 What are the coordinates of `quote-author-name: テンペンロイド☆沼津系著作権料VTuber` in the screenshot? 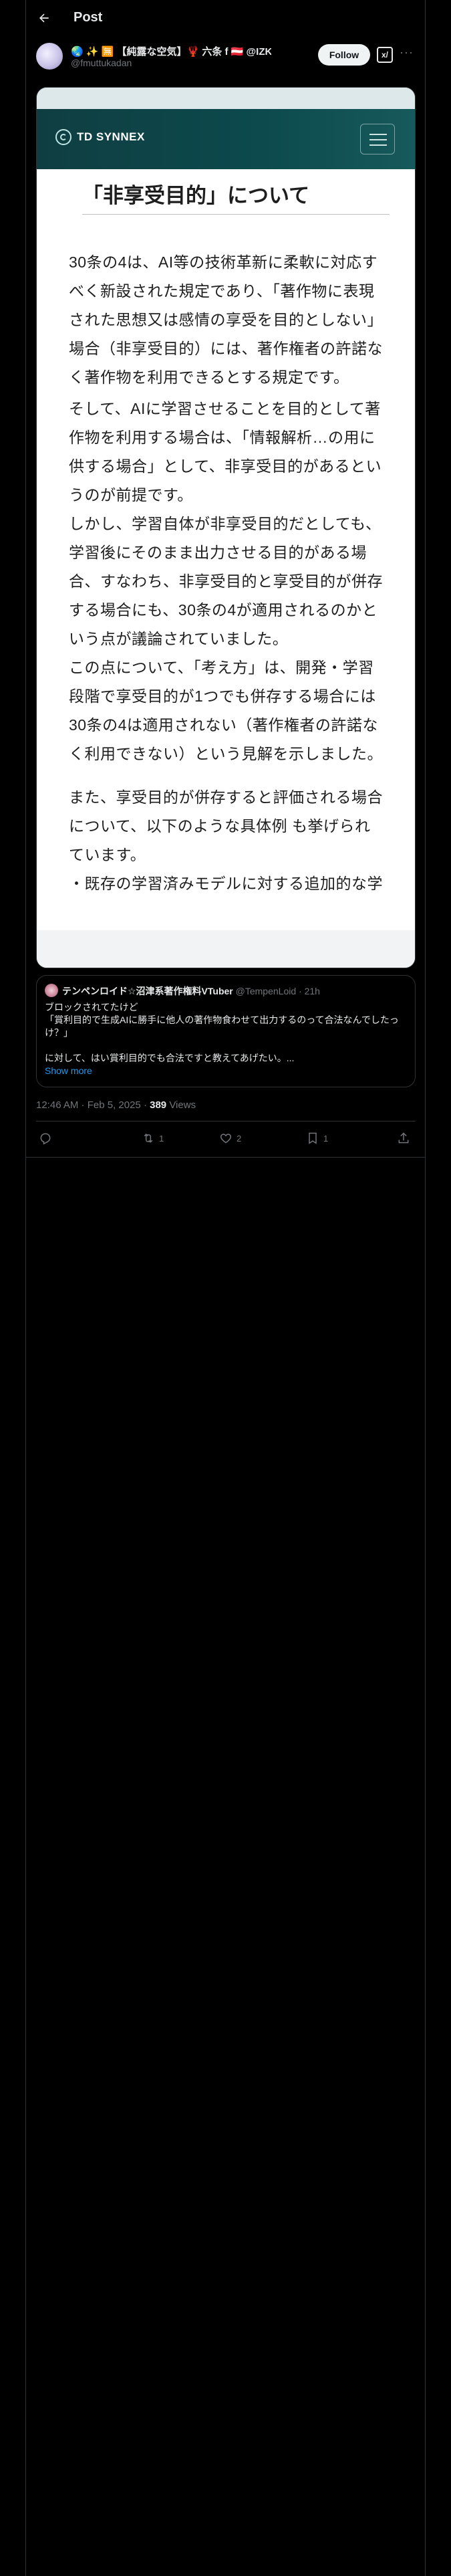 It's located at (147, 991).